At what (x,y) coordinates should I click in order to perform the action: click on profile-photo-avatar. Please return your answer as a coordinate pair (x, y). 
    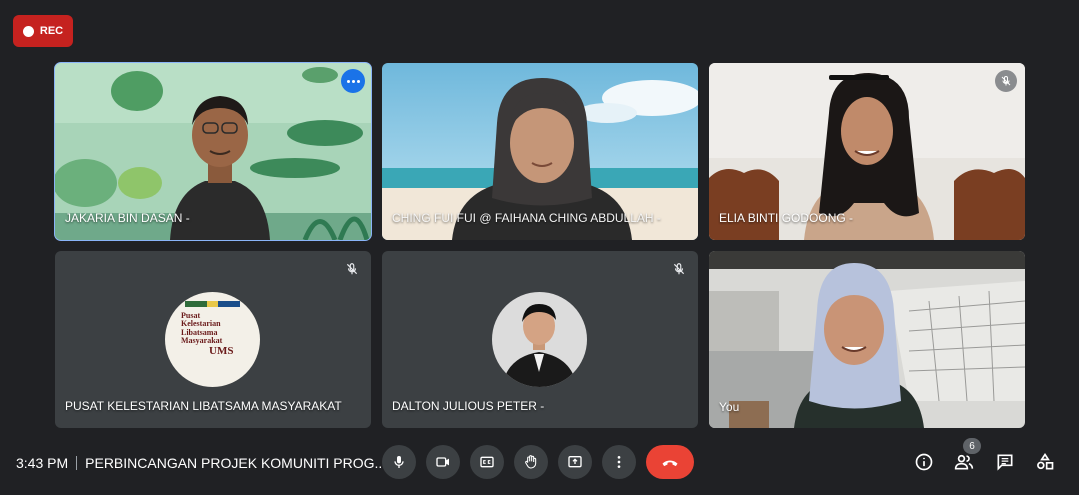
    Looking at the image, I should click on (539, 339).